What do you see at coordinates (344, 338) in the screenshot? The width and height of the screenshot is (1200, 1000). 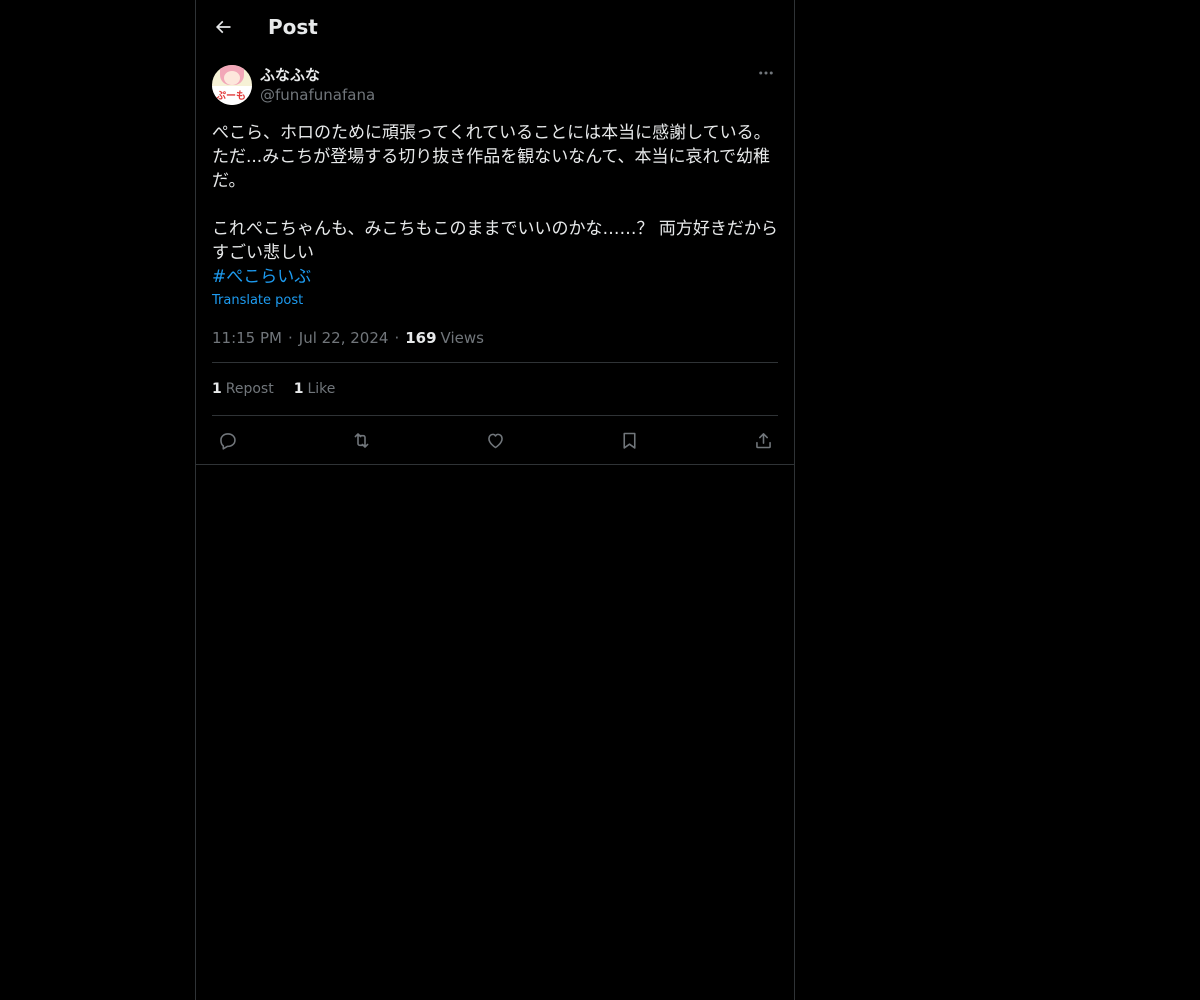 I see `post-date: Jul 22, 2024` at bounding box center [344, 338].